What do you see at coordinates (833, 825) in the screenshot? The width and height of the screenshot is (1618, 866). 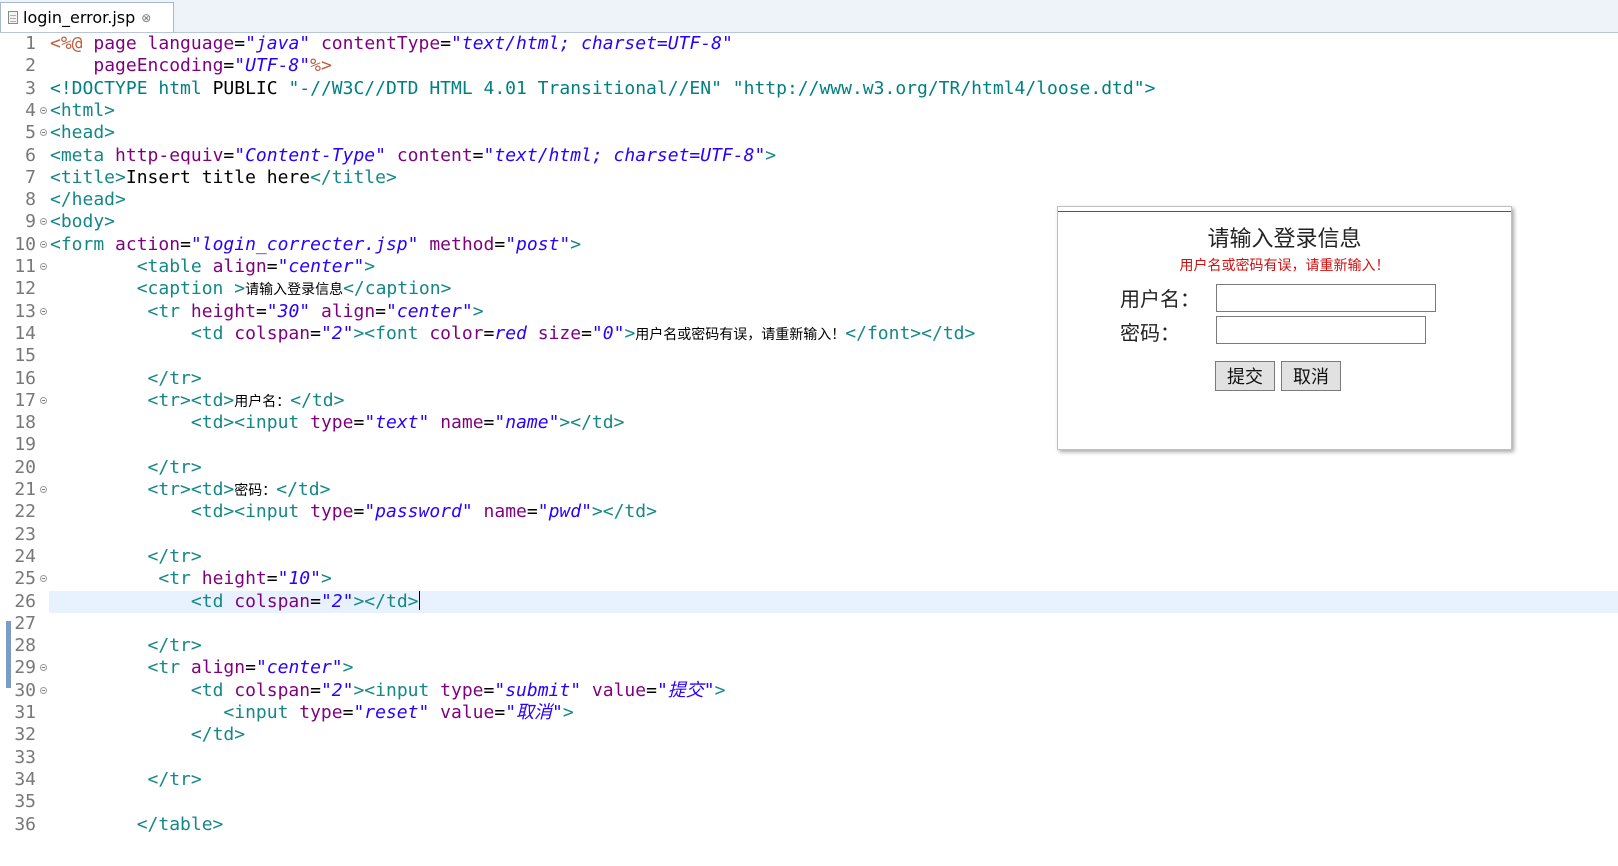 I see `code-line: </table>` at bounding box center [833, 825].